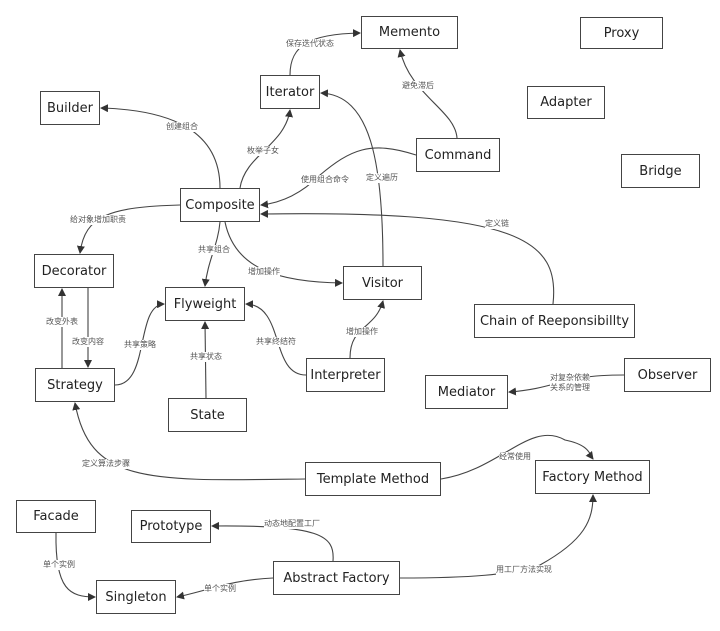 This screenshot has width=720, height=631. I want to click on edge-label: 共享状态, so click(206, 357).